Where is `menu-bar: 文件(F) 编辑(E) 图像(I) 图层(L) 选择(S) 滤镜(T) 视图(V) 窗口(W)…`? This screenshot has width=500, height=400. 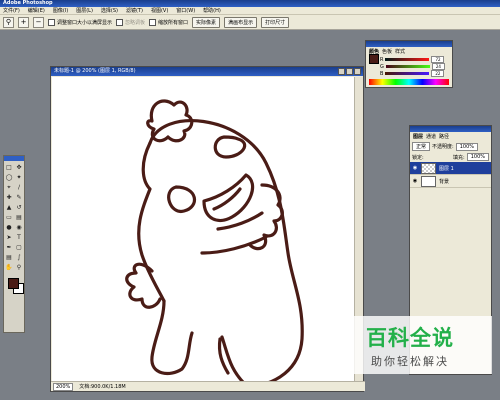 menu-bar: 文件(F) 编辑(E) 图像(I) 图层(L) 选择(S) 滤镜(T) 视图(V) 窗口(W)… is located at coordinates (250, 11).